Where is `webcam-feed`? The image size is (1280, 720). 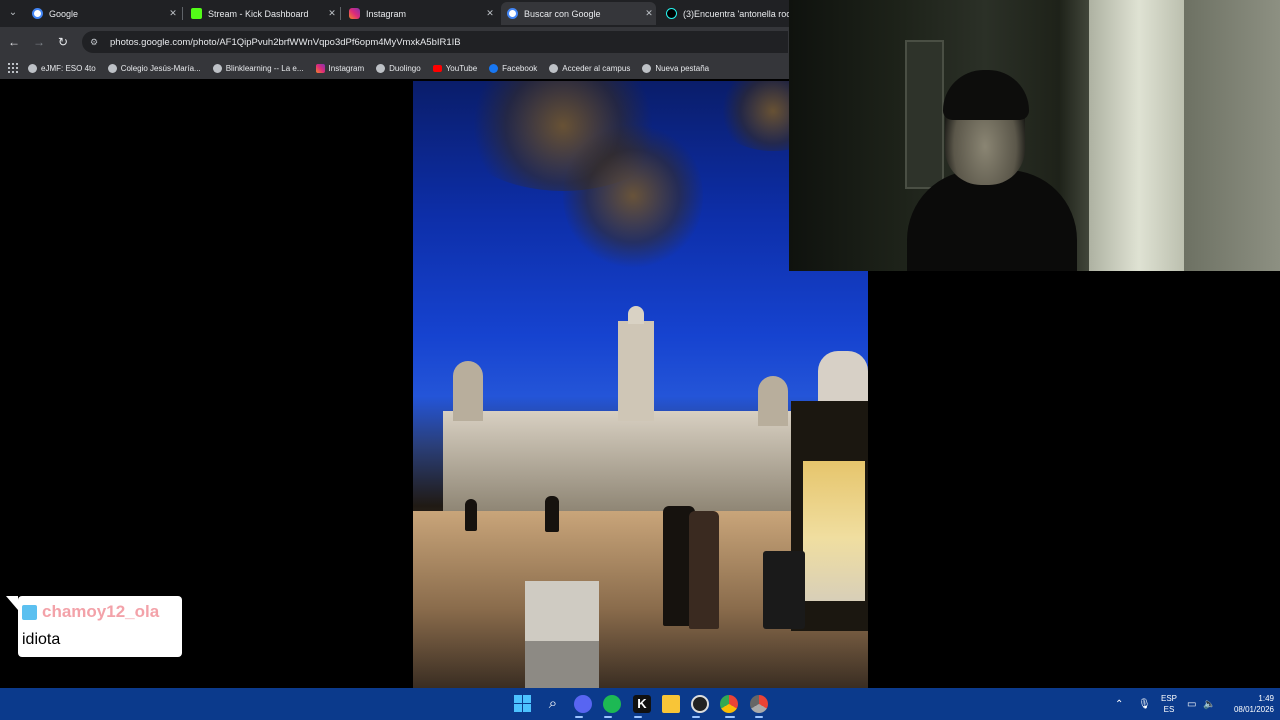
webcam-feed is located at coordinates (1034, 135).